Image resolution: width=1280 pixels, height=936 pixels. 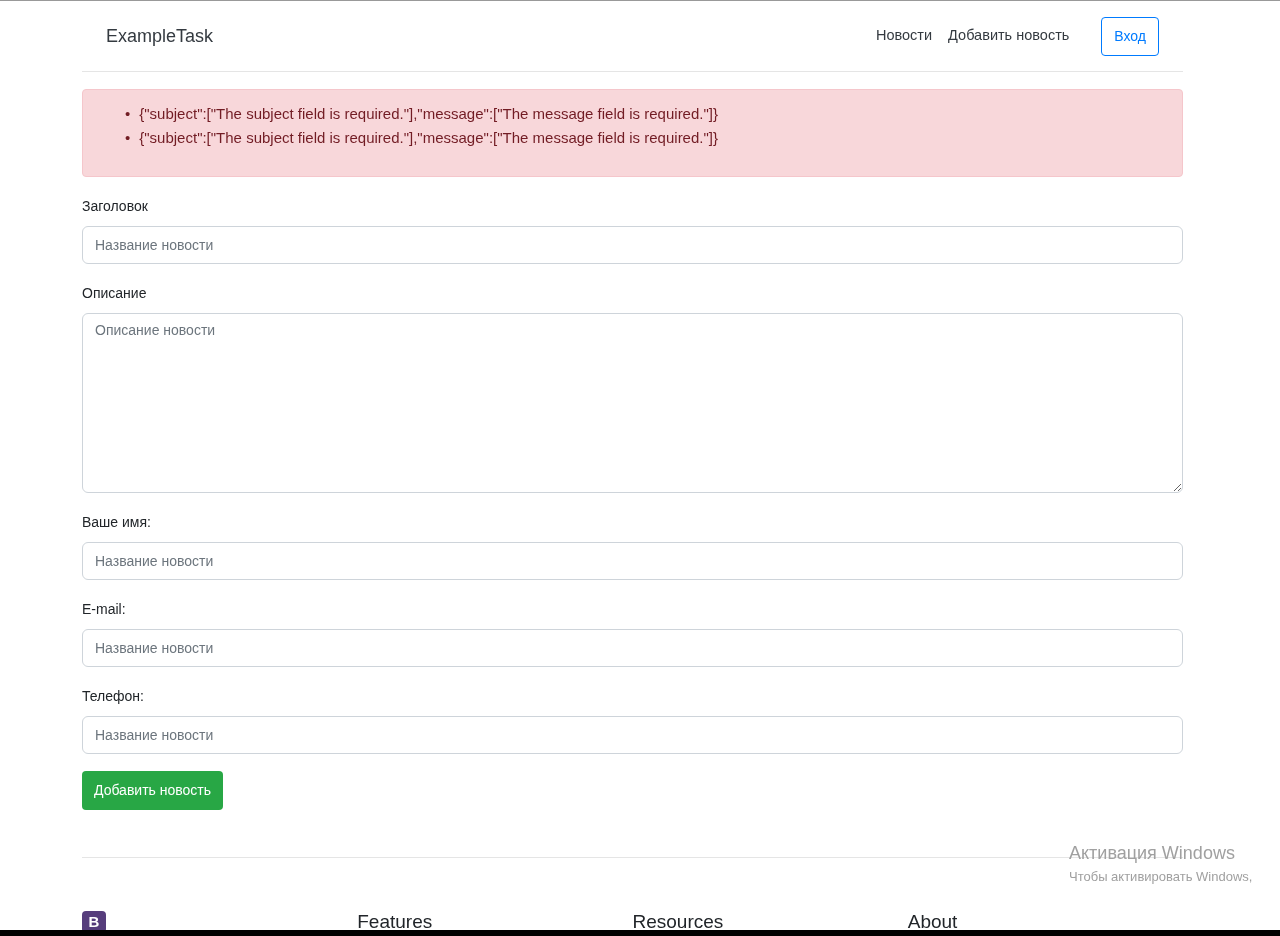 What do you see at coordinates (1130, 36) in the screenshot?
I see `login-button: Вход` at bounding box center [1130, 36].